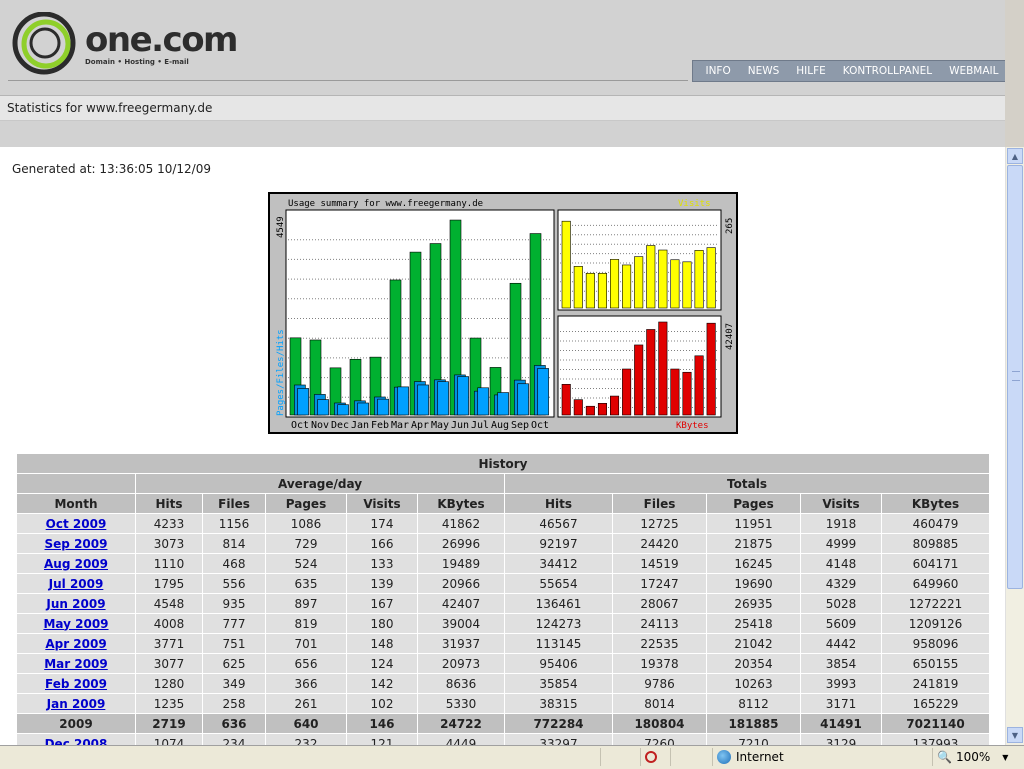  I want to click on logo-wordmark: one.com, so click(161, 40).